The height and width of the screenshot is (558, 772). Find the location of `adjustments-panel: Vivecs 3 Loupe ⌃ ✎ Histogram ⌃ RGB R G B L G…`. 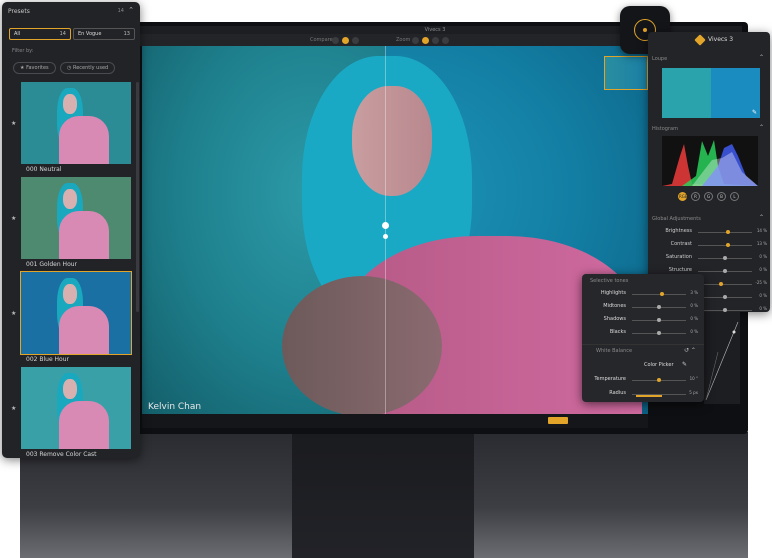

adjustments-panel: Vivecs 3 Loupe ⌃ ✎ Histogram ⌃ RGB R G B L G… is located at coordinates (709, 172).